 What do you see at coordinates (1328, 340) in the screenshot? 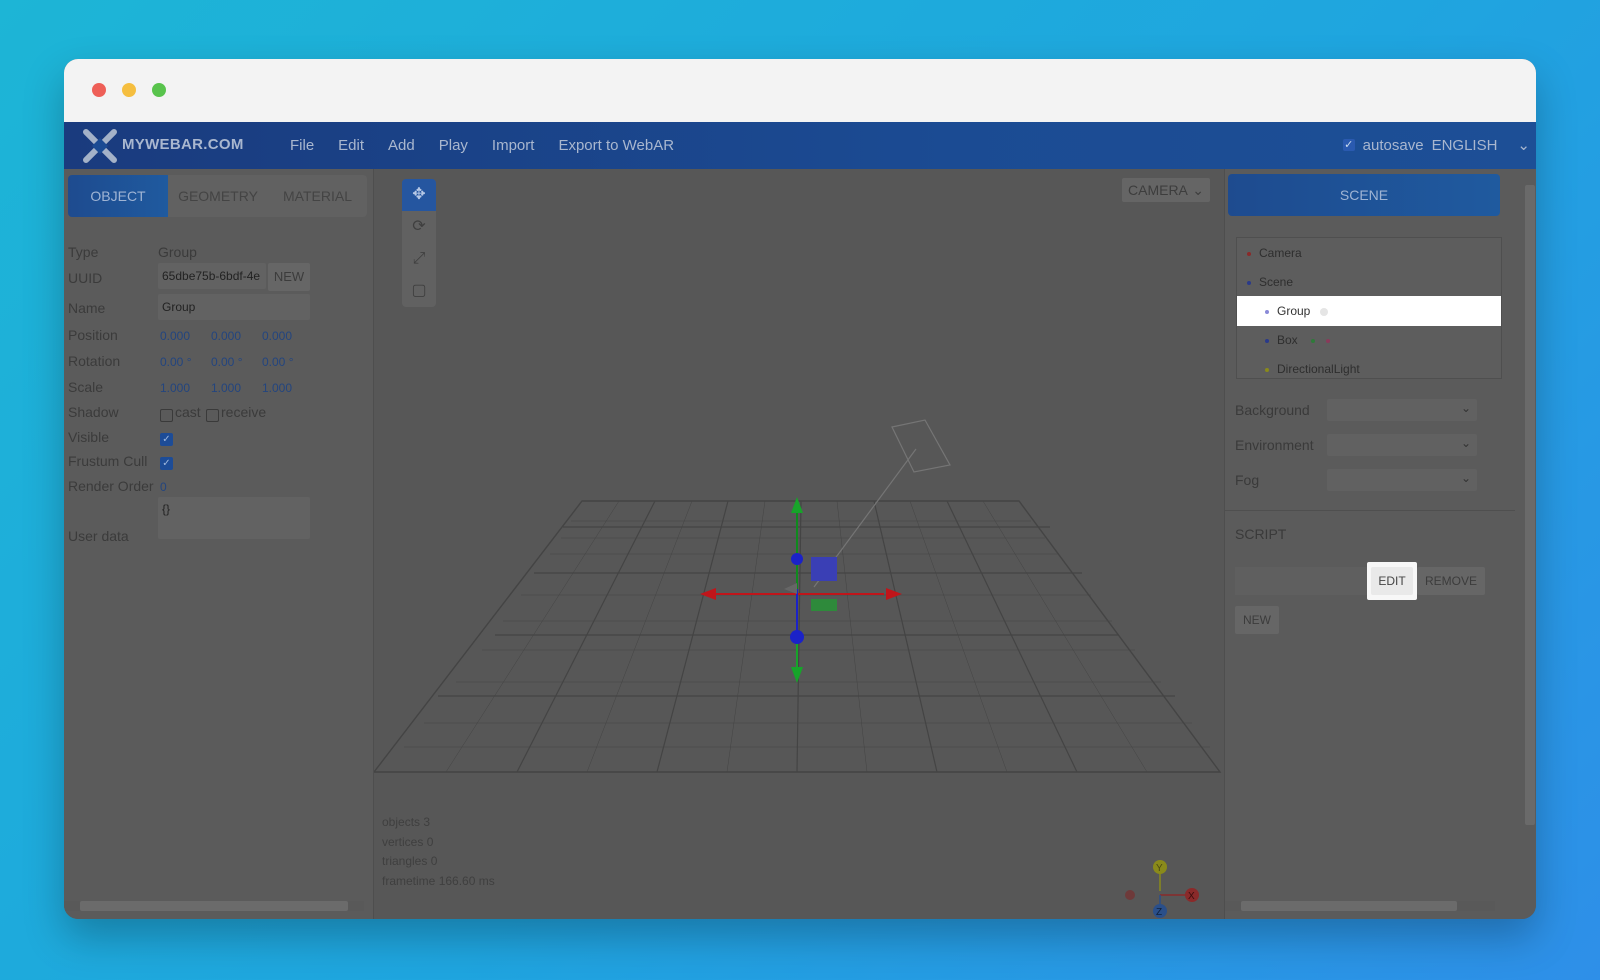
I see `material-icon` at bounding box center [1328, 340].